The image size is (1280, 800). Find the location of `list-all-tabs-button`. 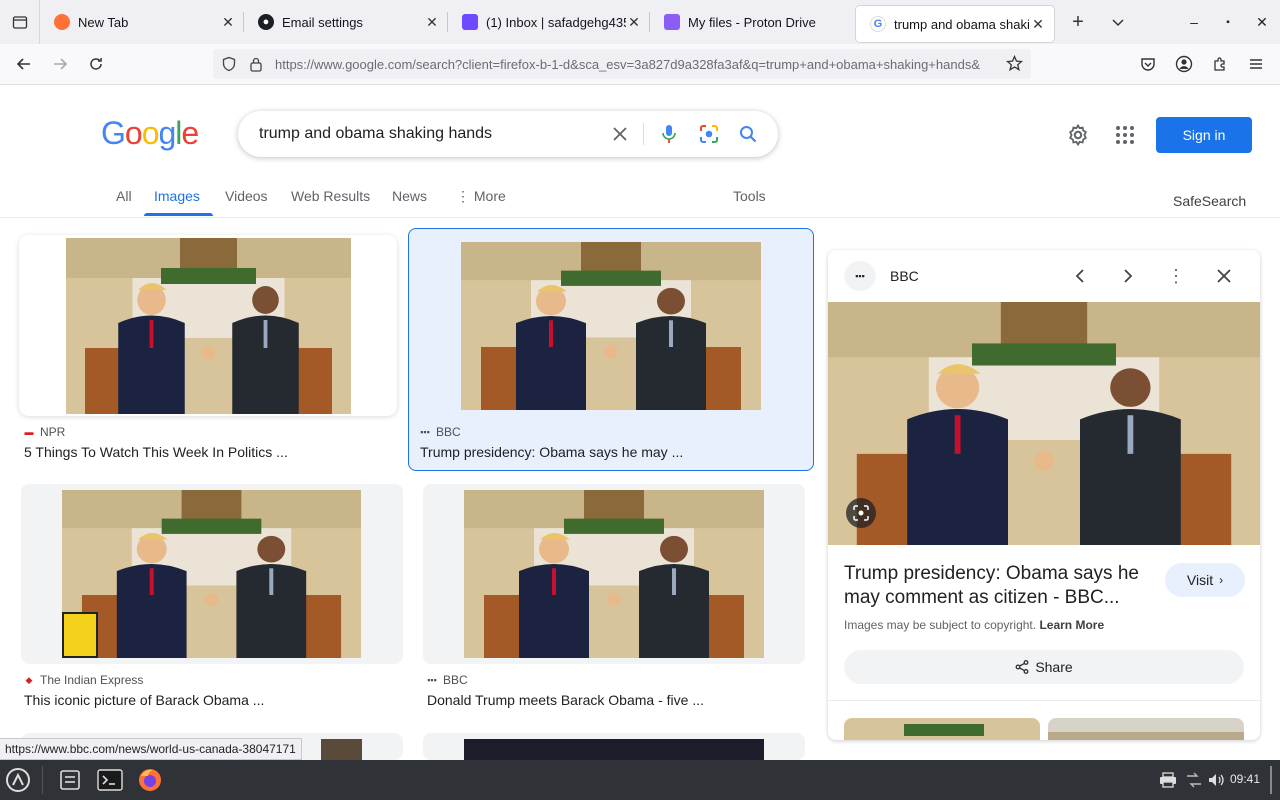

list-all-tabs-button is located at coordinates (1118, 22).